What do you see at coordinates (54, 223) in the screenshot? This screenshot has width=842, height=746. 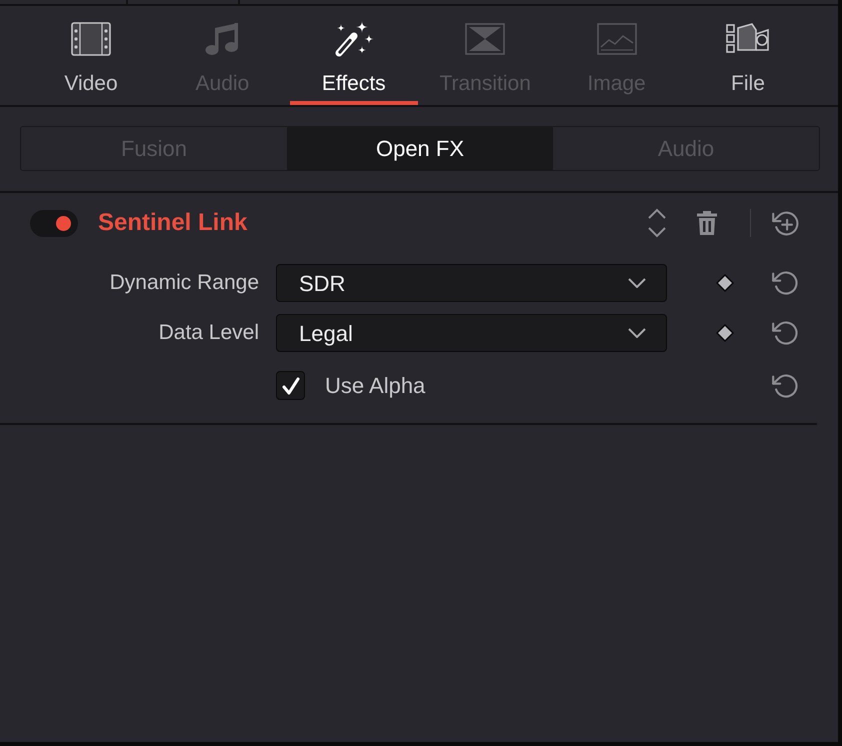 I see `effect-toggle` at bounding box center [54, 223].